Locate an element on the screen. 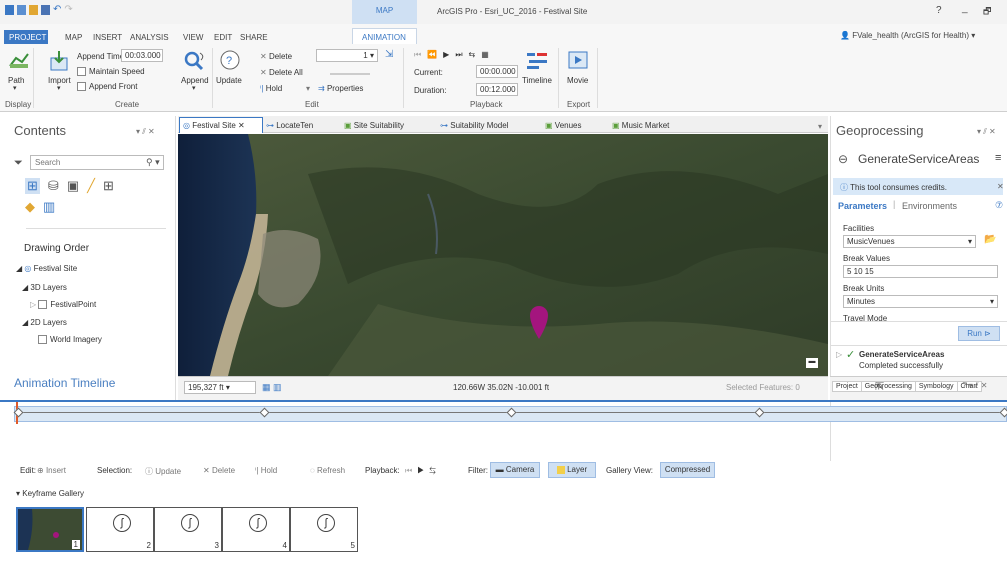 This screenshot has width=1007, height=573. map-tab-locateten: ⊶ LocateTen is located at coordinates (289, 125).